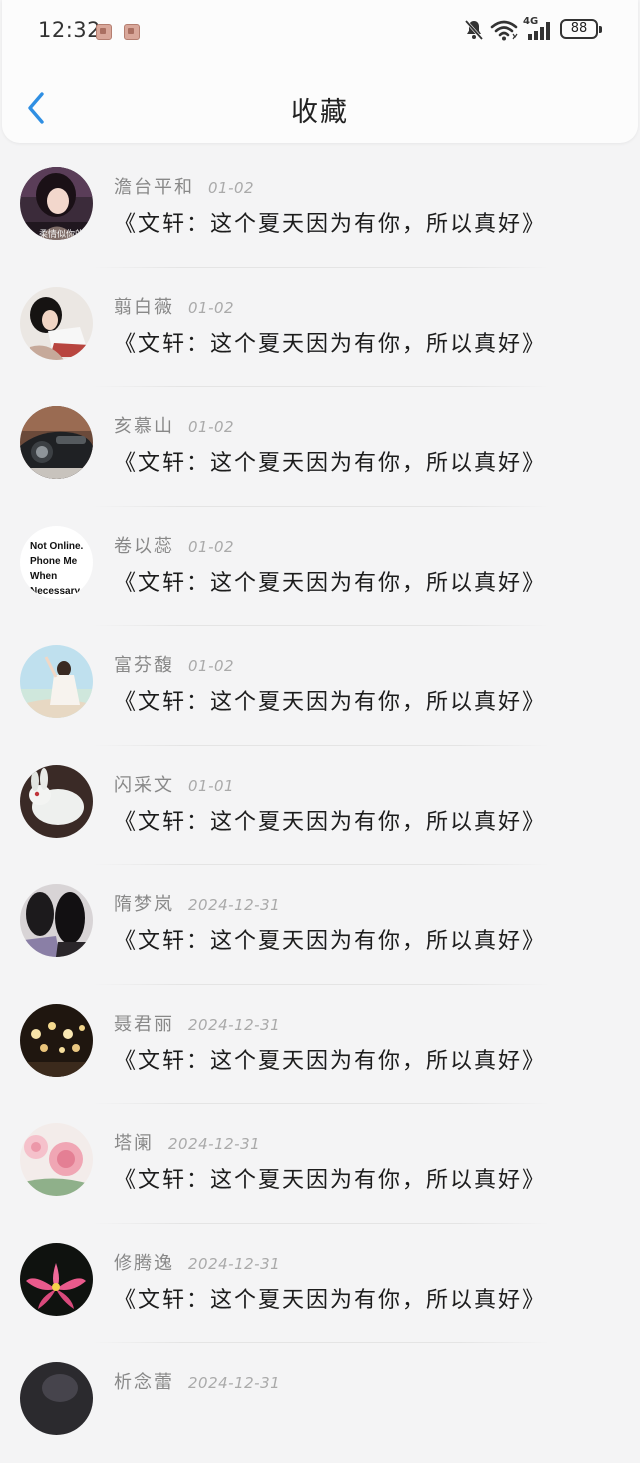 This screenshot has height=1463, width=640. What do you see at coordinates (320, 1403) in the screenshot?
I see `list-item: 析念蕾 2024-12-31` at bounding box center [320, 1403].